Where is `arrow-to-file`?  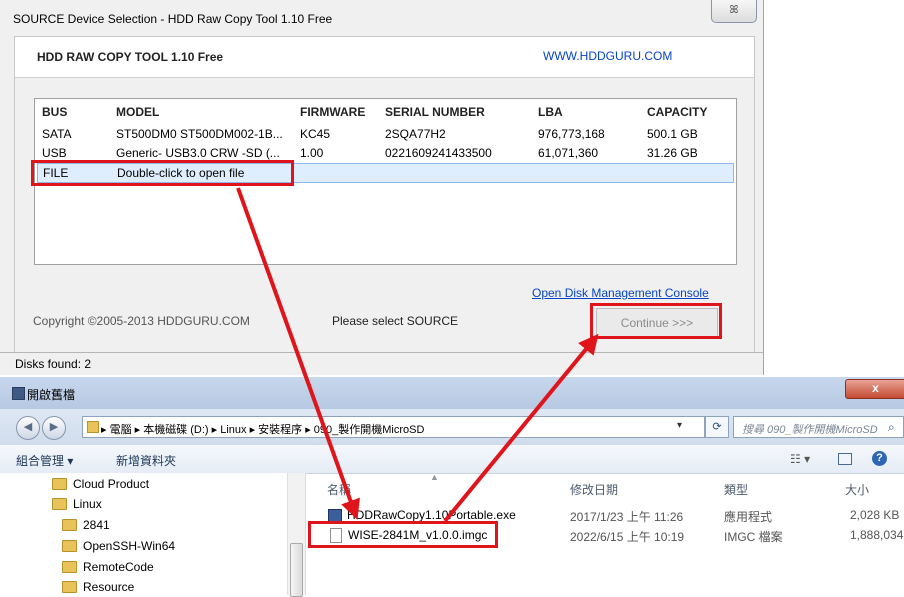 arrow-to-file is located at coordinates (298, 353).